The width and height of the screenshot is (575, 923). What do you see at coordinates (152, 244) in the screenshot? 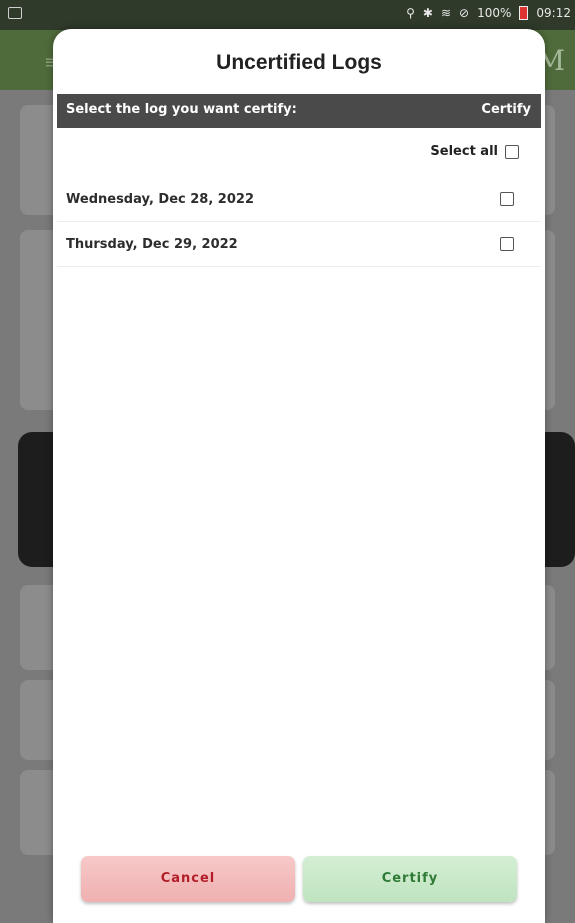
I see `log-date: Thursday, Dec 29, 2022` at bounding box center [152, 244].